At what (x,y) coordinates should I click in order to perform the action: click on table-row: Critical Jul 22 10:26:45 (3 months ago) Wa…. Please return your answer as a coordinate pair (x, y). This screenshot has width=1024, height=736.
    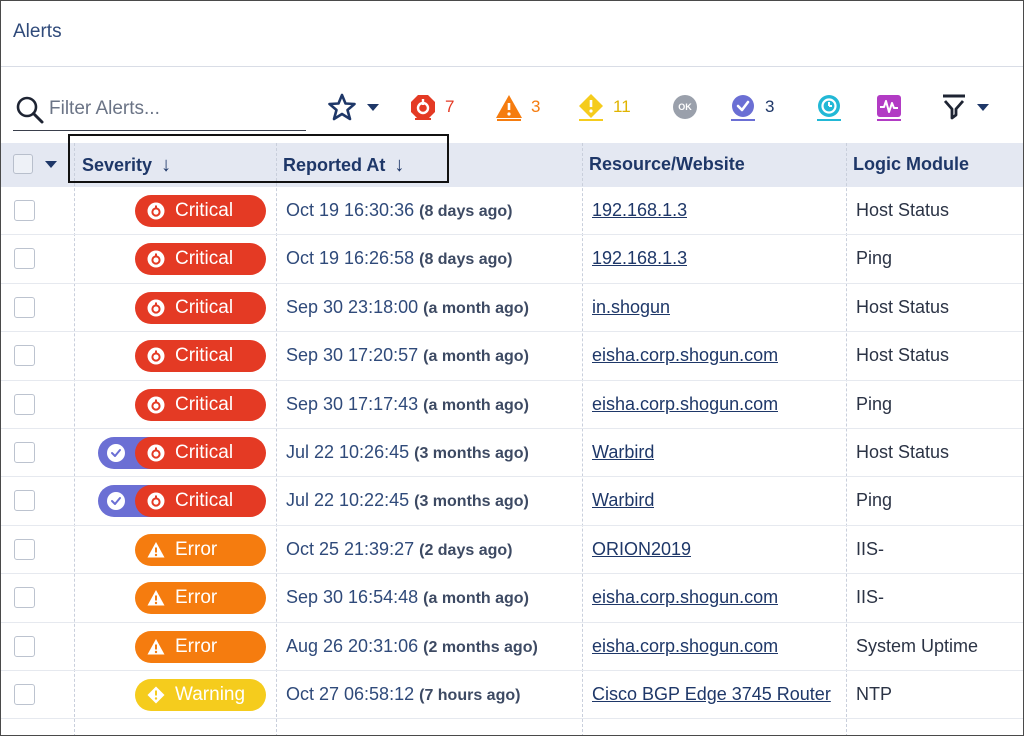
    Looking at the image, I should click on (512, 453).